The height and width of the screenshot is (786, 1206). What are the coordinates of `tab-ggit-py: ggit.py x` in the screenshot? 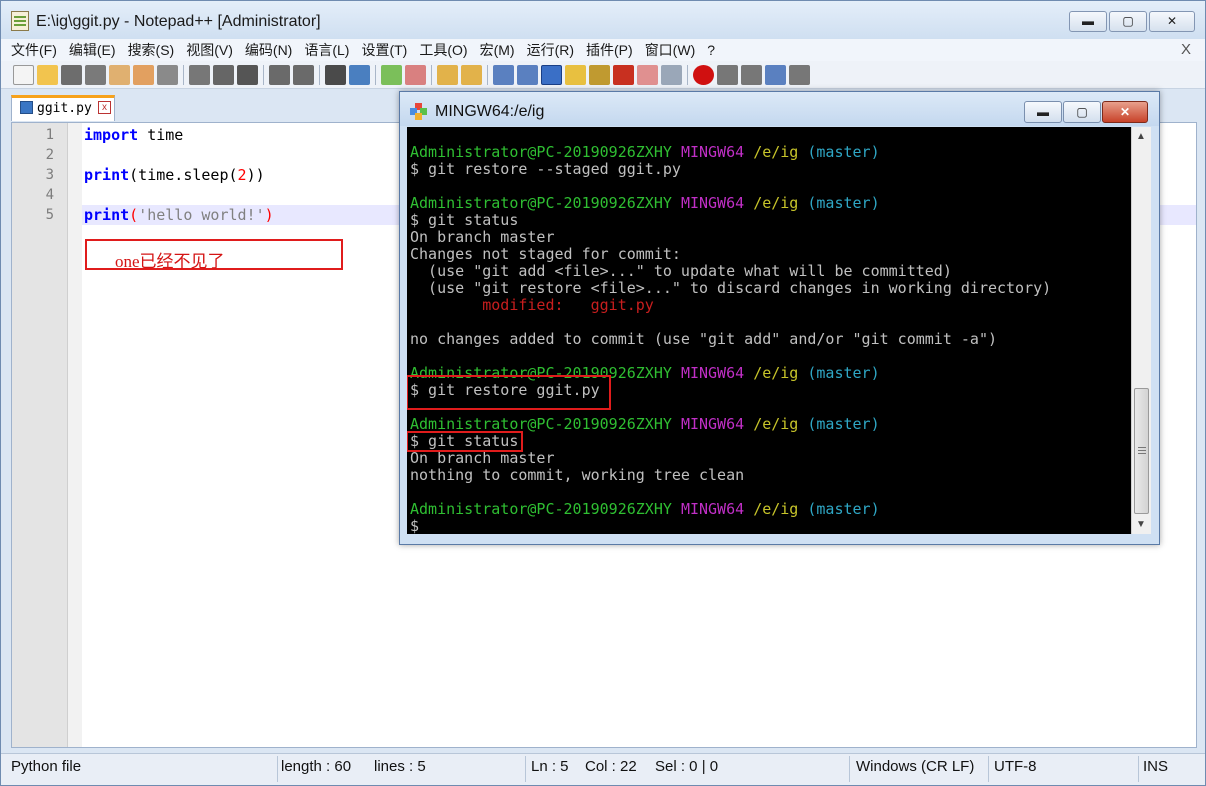 It's located at (63, 108).